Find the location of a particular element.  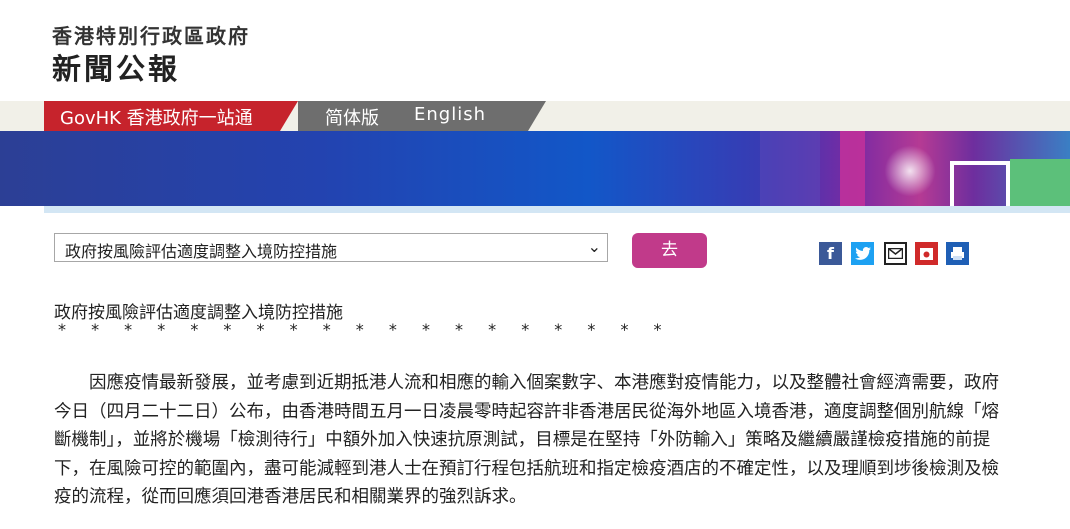

banner-divider is located at coordinates (557, 209).